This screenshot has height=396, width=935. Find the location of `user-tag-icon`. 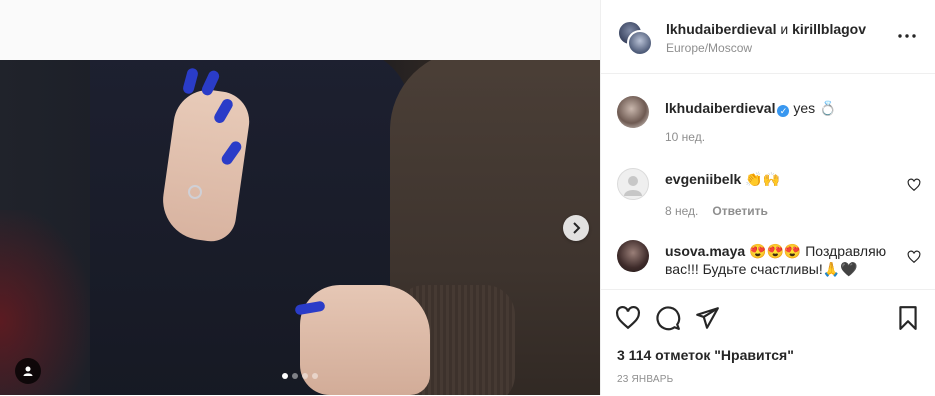

user-tag-icon is located at coordinates (28, 371).